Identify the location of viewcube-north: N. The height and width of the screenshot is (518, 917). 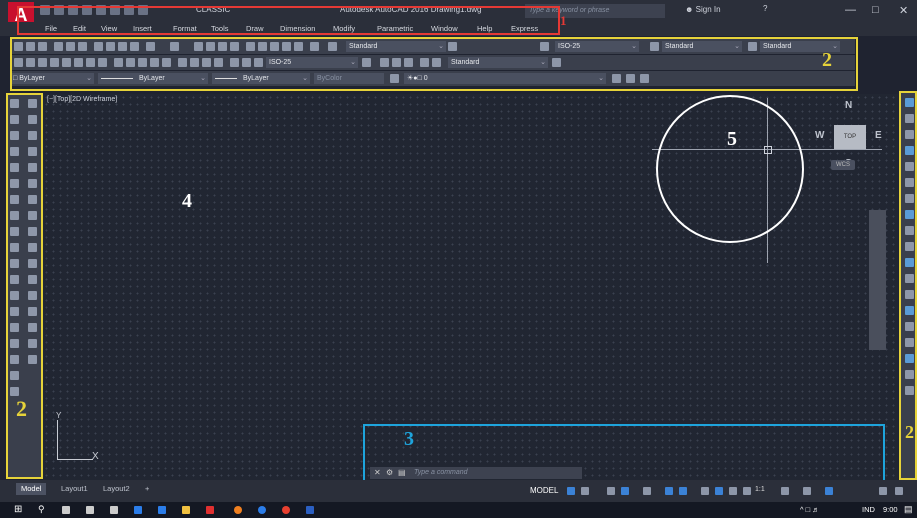
(848, 105).